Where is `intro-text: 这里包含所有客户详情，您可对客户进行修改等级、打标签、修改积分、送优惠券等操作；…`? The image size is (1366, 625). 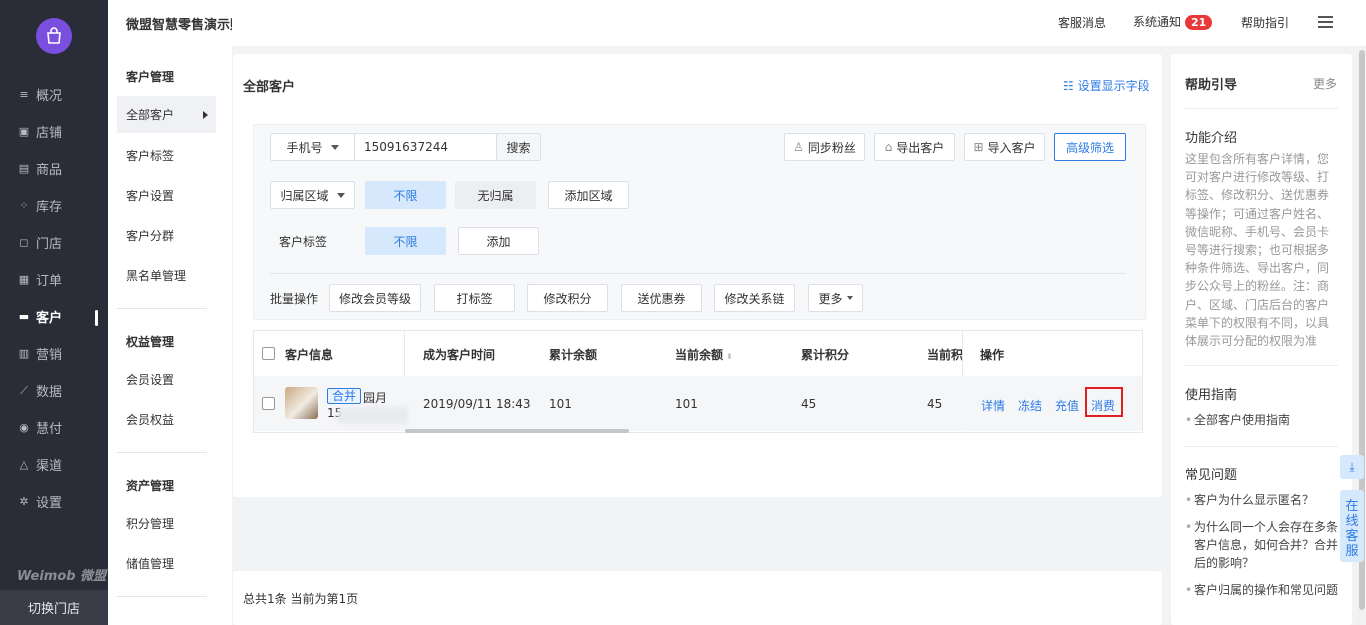
intro-text: 这里包含所有客户详情，您可对客户进行修改等级、打标签、修改积分、送优惠券等操作；… is located at coordinates (1257, 250).